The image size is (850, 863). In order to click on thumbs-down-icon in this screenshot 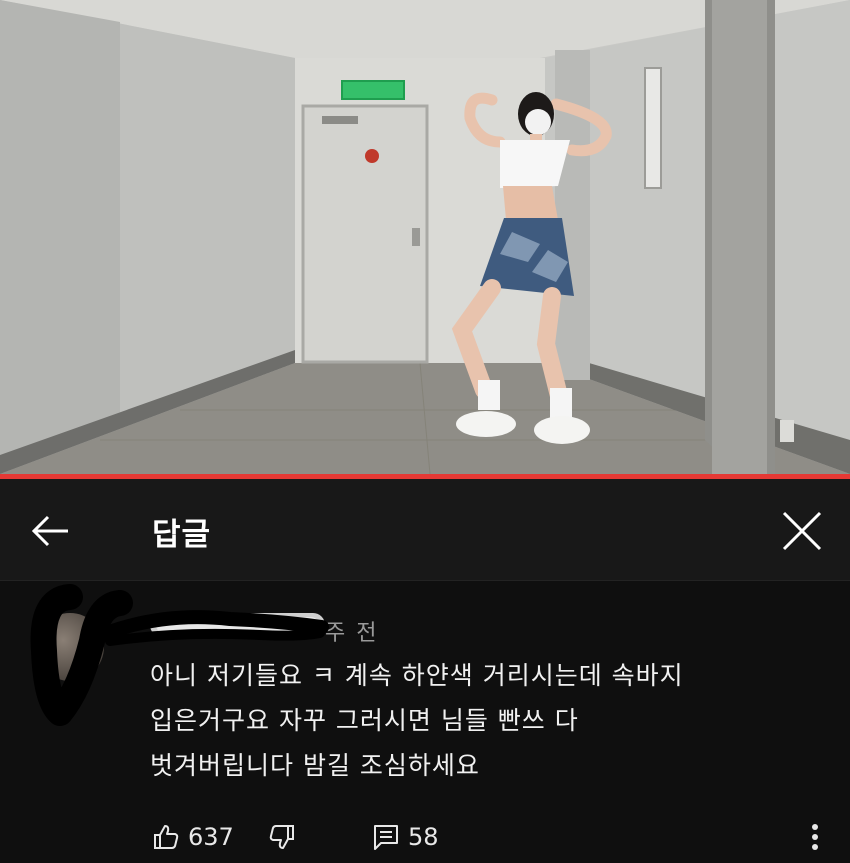, I will do `click(281, 837)`.